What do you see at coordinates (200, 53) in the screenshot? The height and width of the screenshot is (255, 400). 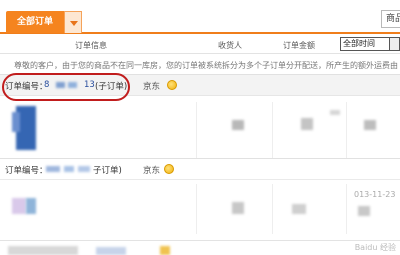 I see `header-divider` at bounding box center [200, 53].